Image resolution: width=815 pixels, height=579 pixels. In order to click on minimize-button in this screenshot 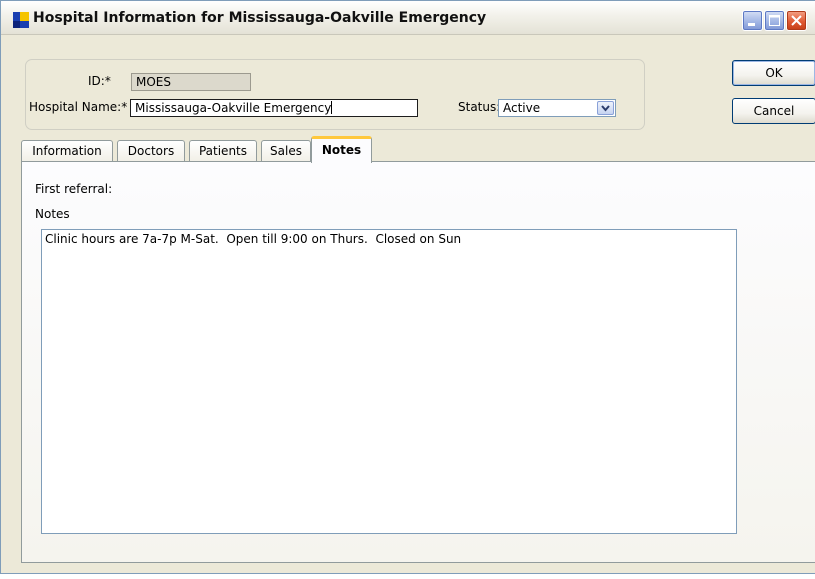, I will do `click(752, 20)`.